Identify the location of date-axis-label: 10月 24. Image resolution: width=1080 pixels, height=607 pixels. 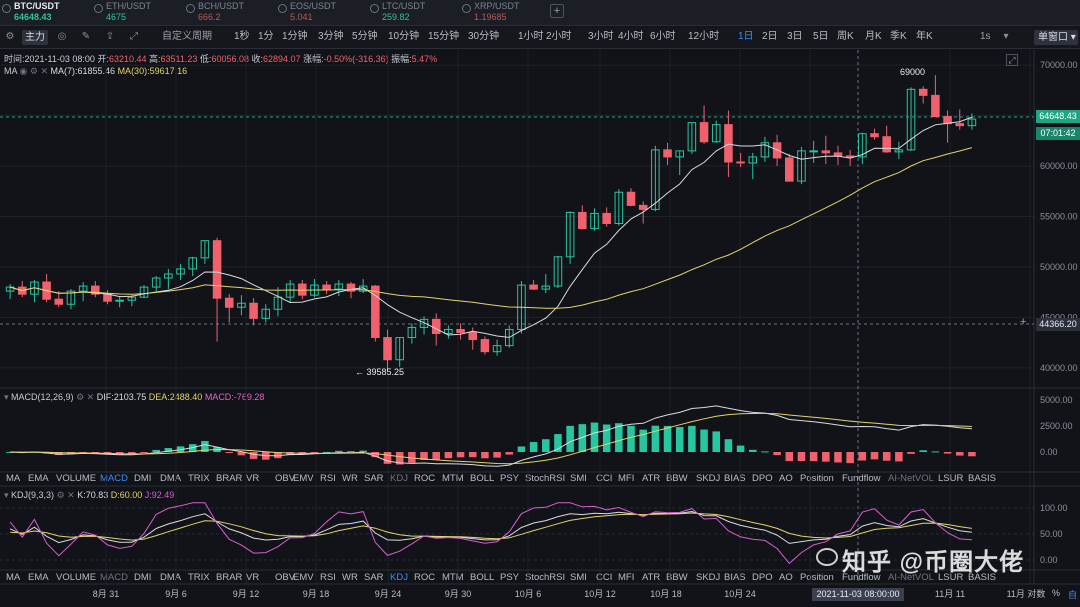
(740, 594).